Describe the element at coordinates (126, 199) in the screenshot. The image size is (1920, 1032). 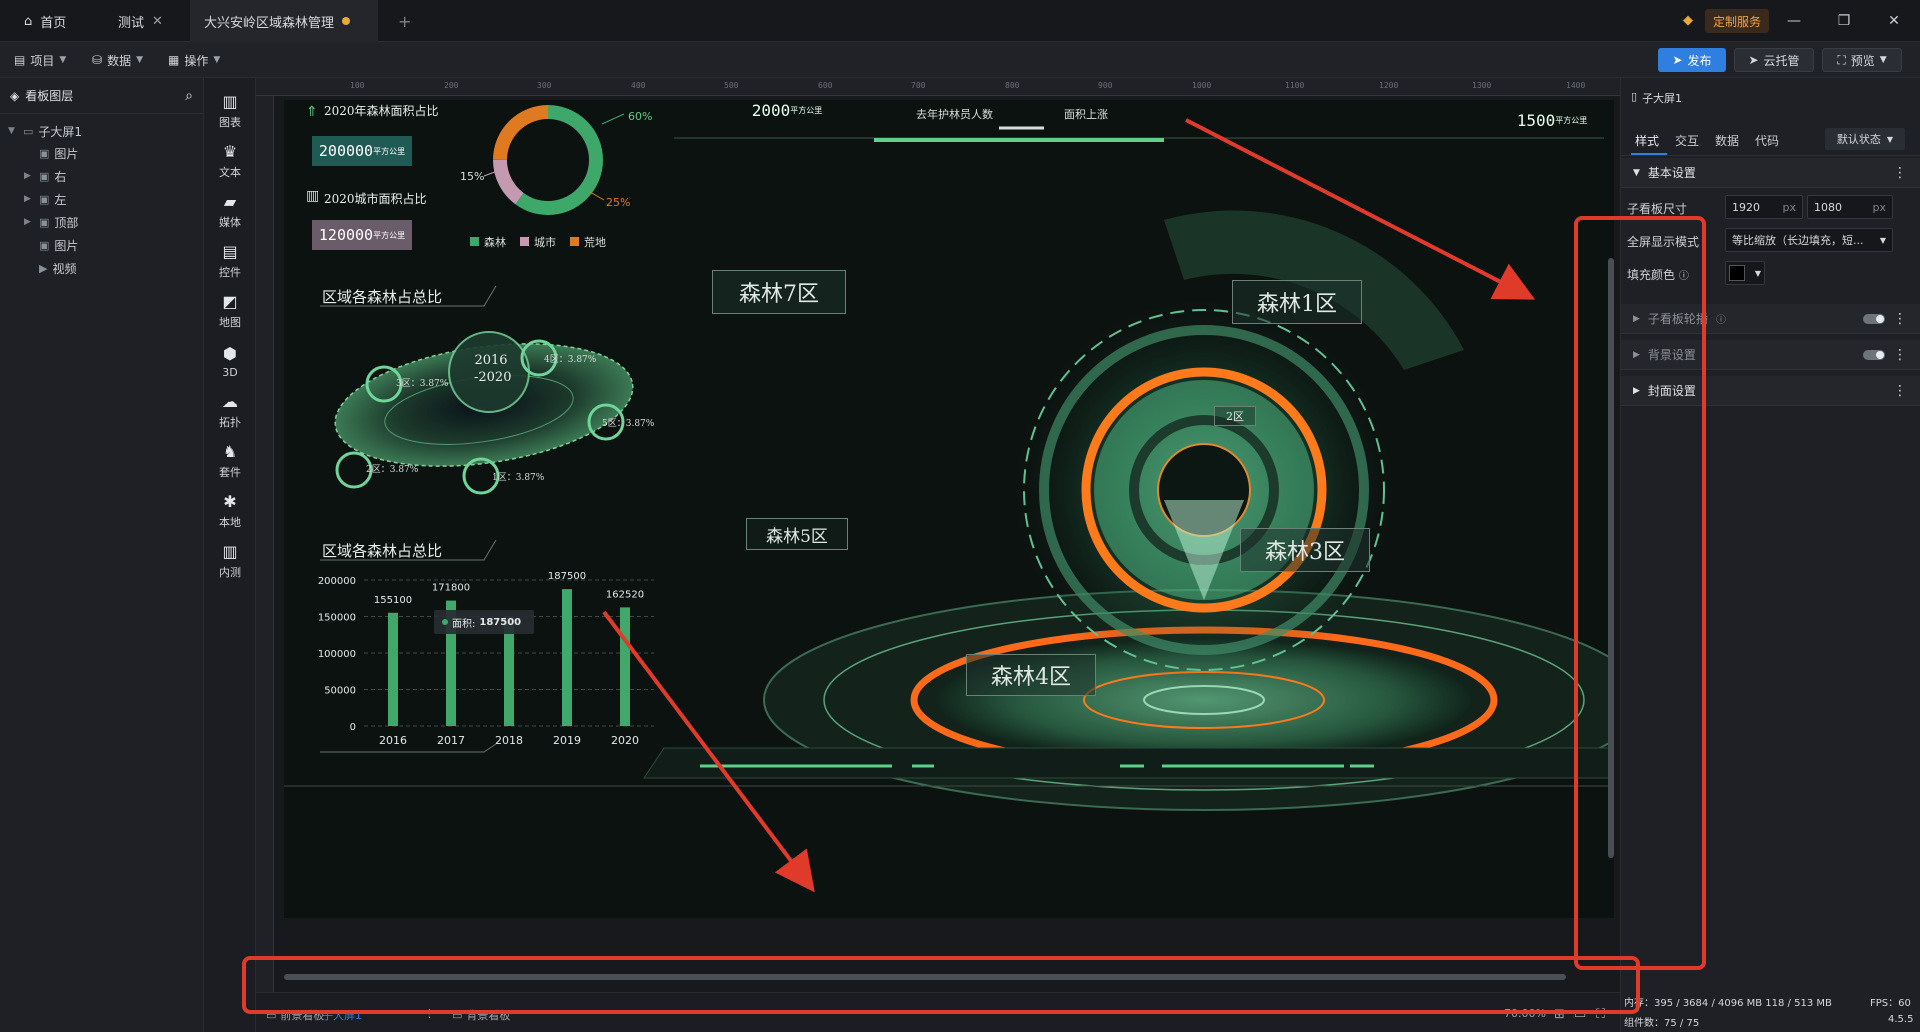
I see `layer-item-left: ▶ ▣ 左` at that location.